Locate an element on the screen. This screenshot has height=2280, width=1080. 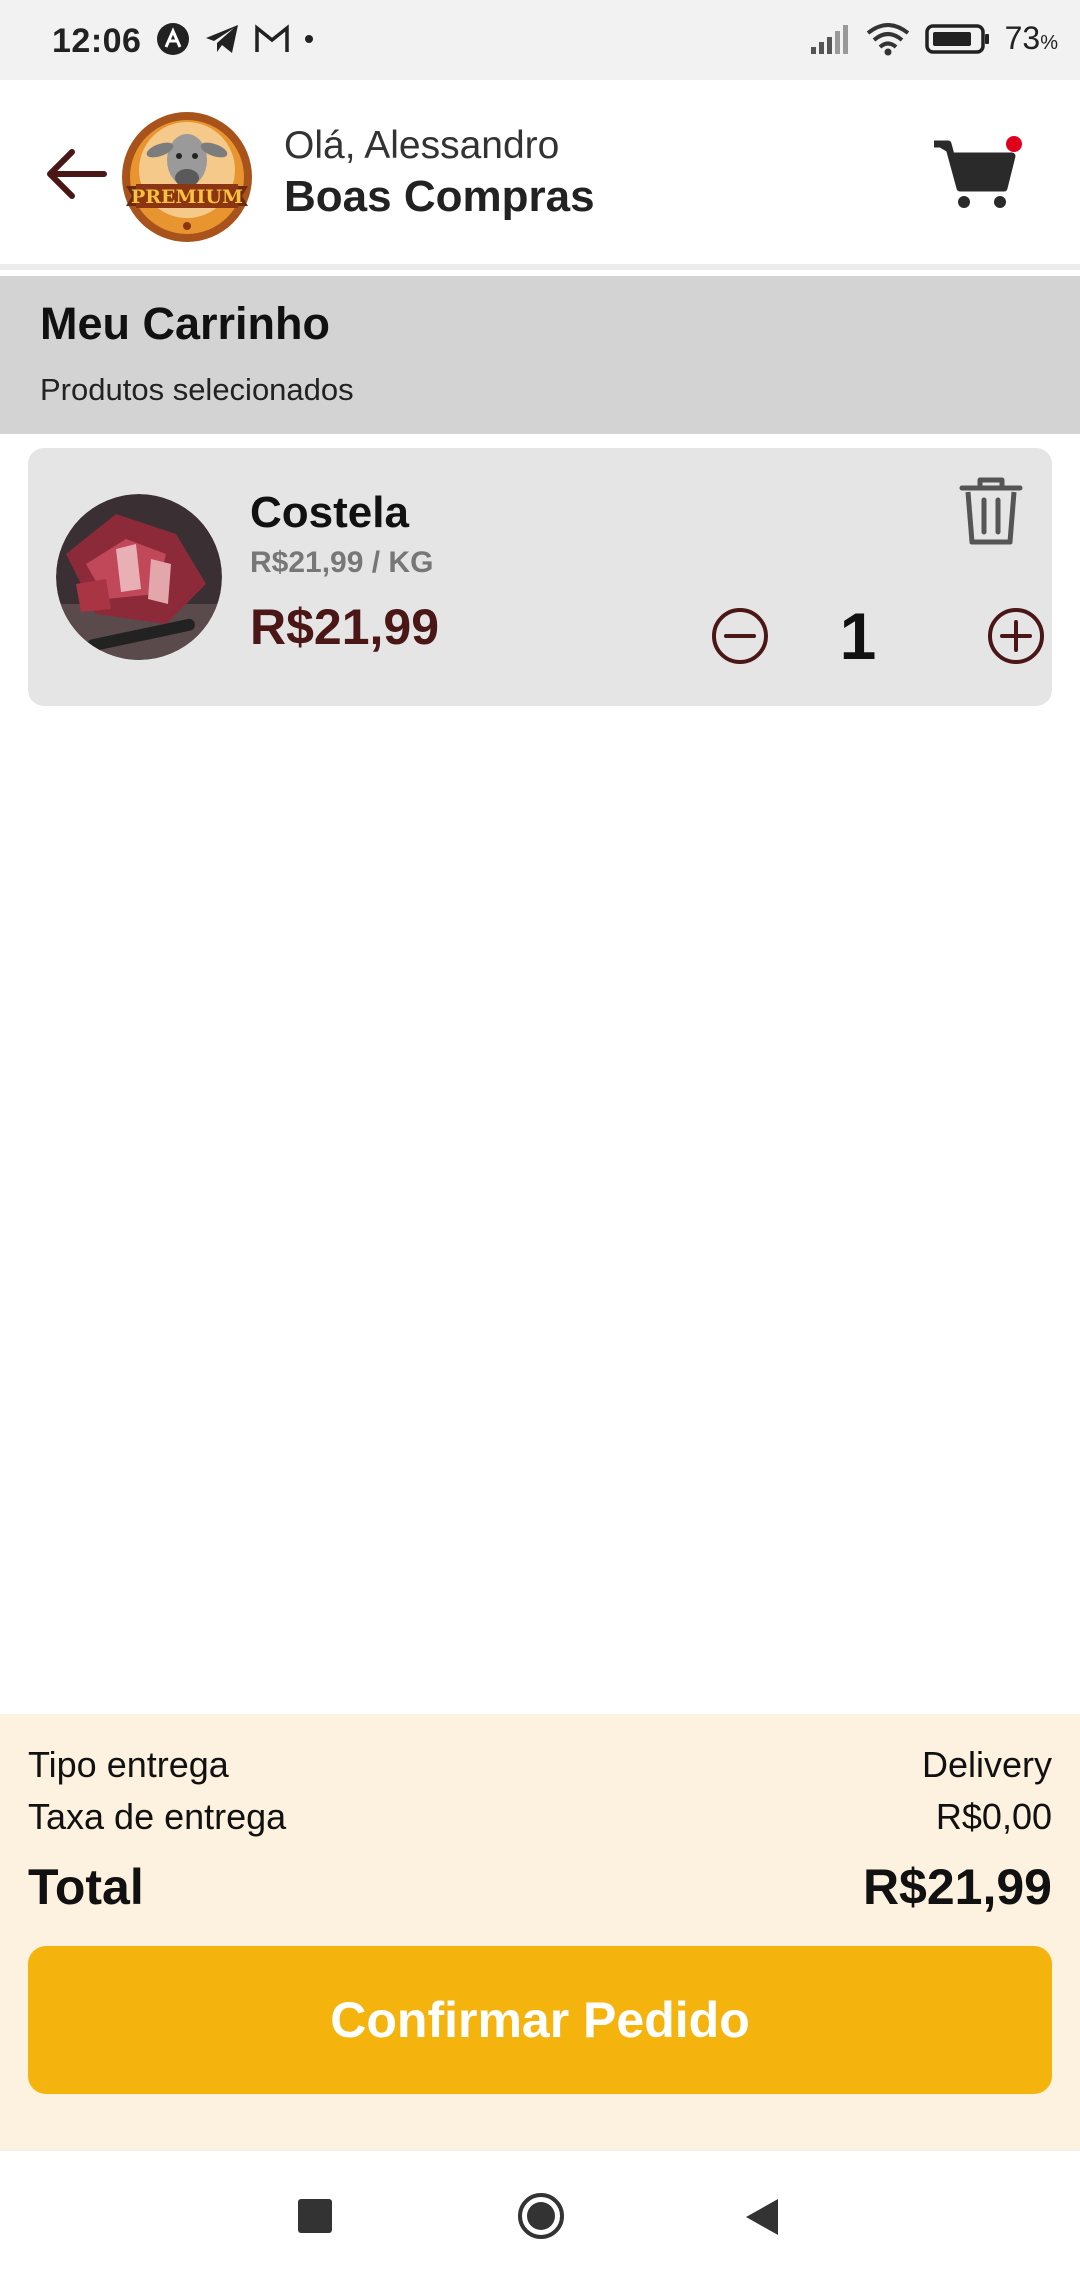
confirm-order-button: Confirmar Pedido is located at coordinates (540, 2020).